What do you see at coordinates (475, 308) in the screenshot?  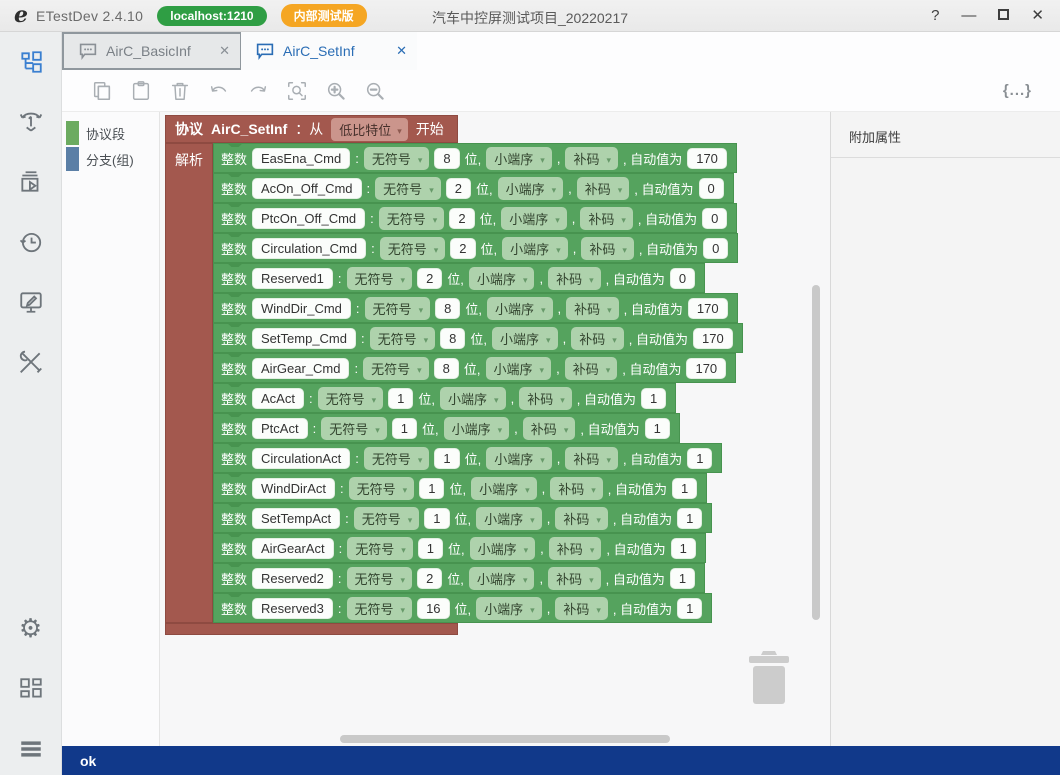 I see `field-row: 整数 WindDir_Cmd : 无符号 8 位, 小端序 , 补码` at bounding box center [475, 308].